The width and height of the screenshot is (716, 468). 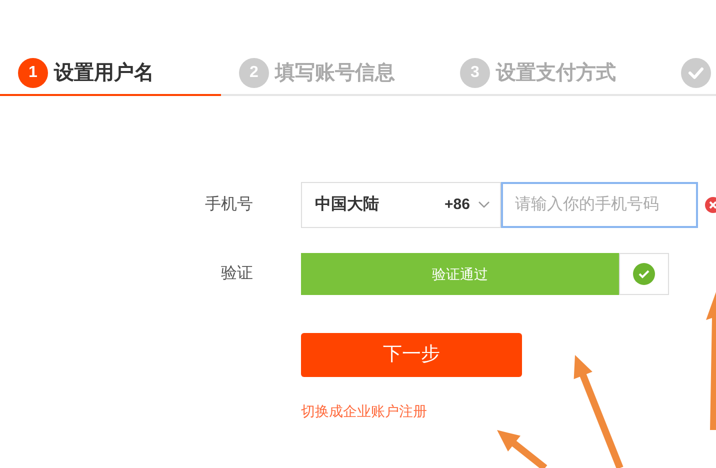 What do you see at coordinates (411, 355) in the screenshot?
I see `next-button: 下一步` at bounding box center [411, 355].